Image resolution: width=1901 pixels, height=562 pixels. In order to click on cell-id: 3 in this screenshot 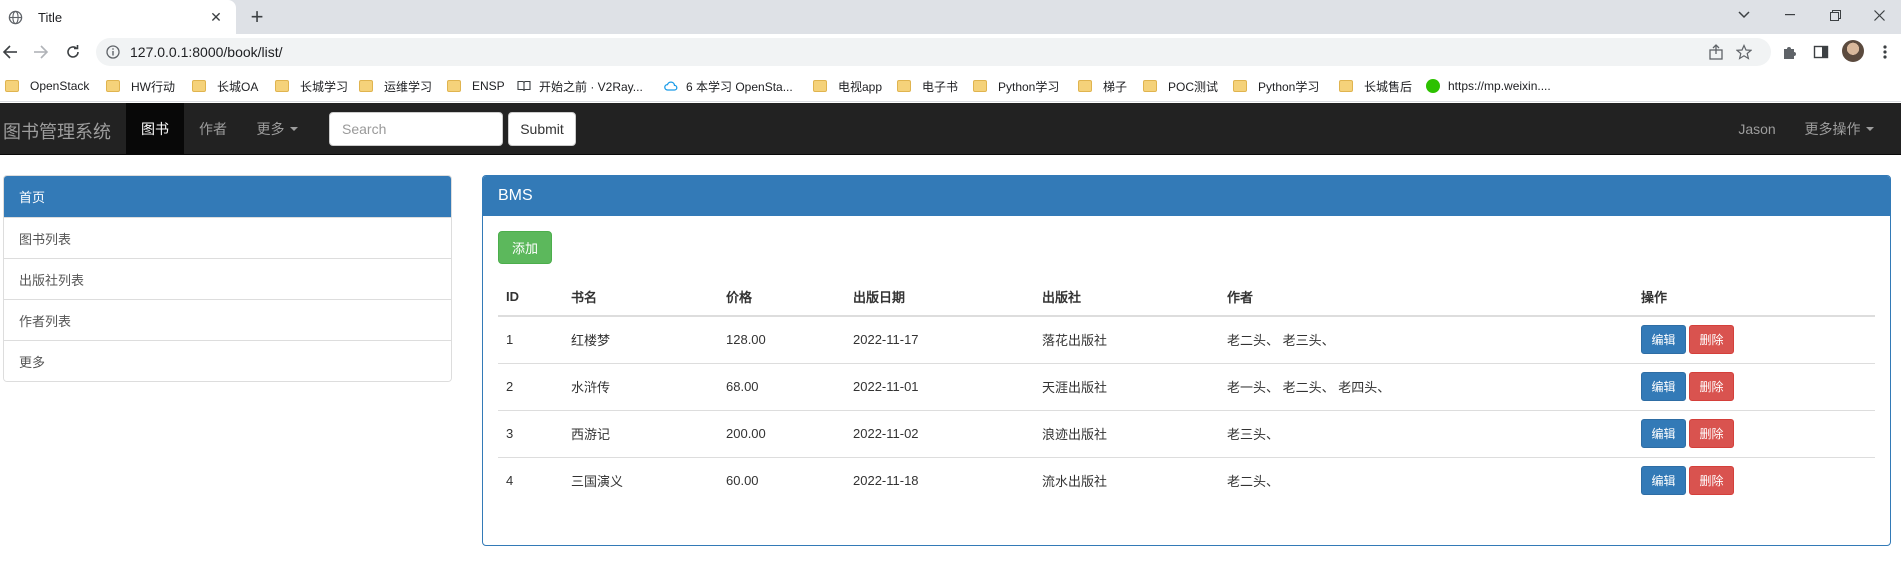, I will do `click(530, 433)`.